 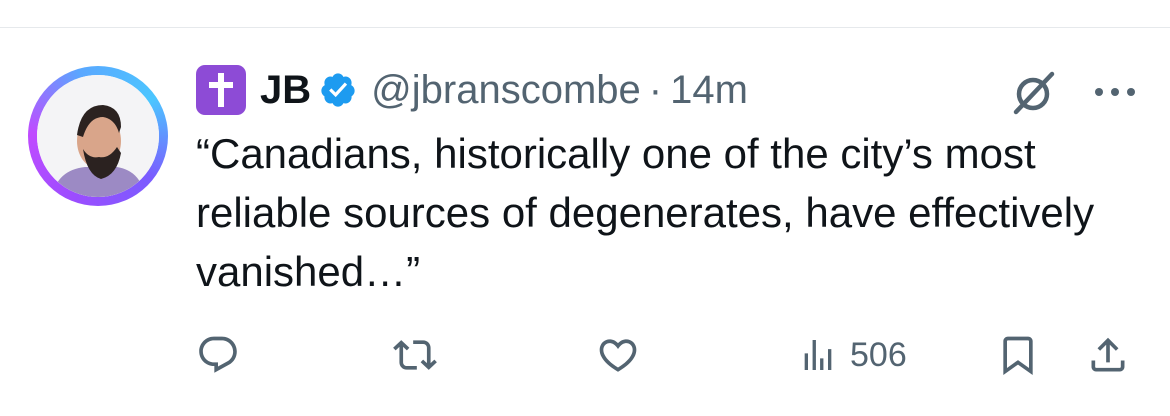 I want to click on share-button, so click(x=1108, y=355).